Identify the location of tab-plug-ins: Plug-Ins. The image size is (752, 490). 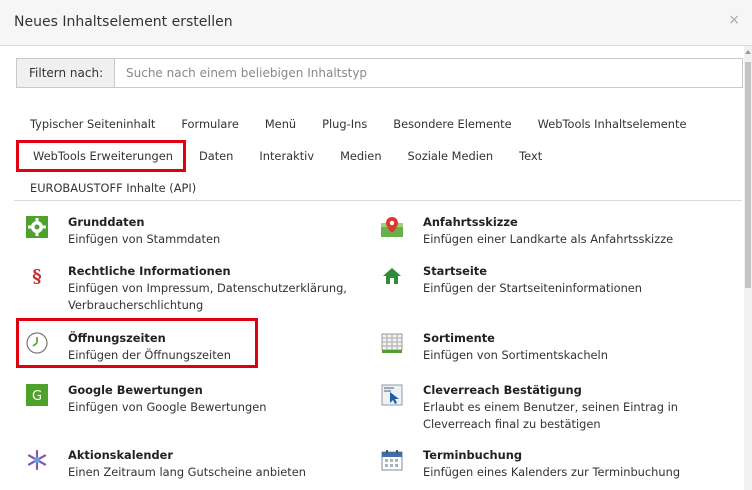
(344, 124).